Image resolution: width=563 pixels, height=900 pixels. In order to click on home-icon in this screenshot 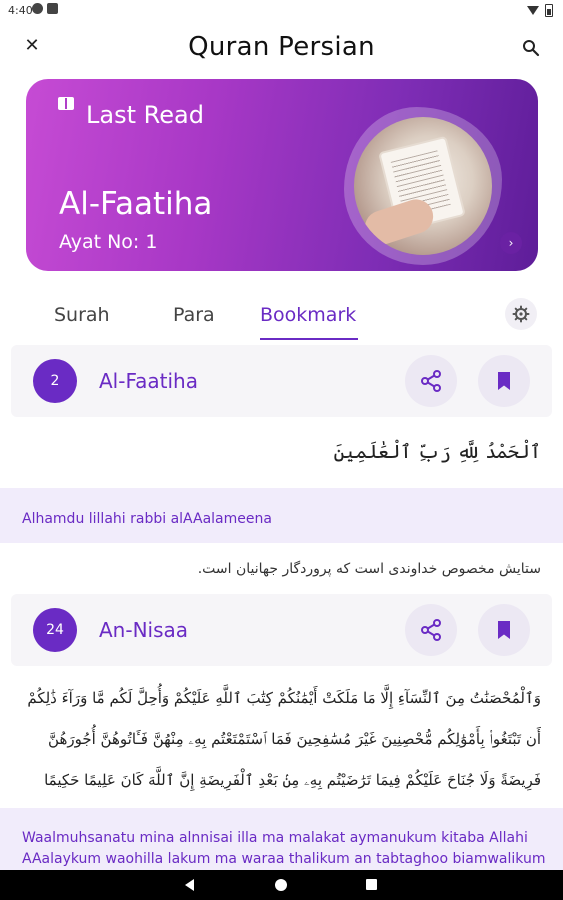, I will do `click(281, 885)`.